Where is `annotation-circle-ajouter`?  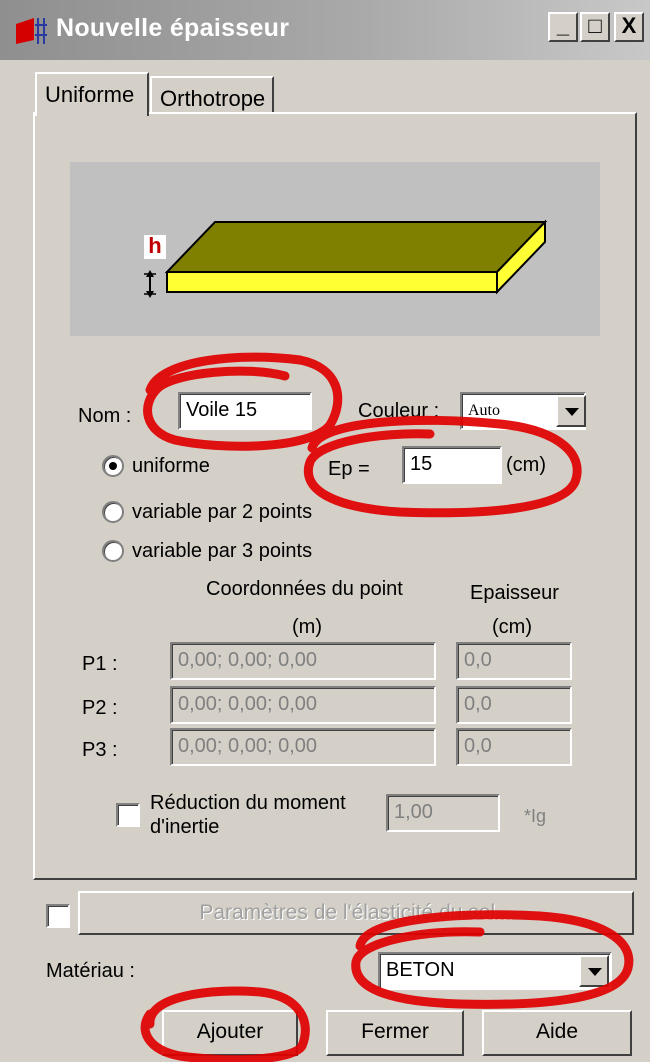
annotation-circle-ajouter is located at coordinates (225, 1024).